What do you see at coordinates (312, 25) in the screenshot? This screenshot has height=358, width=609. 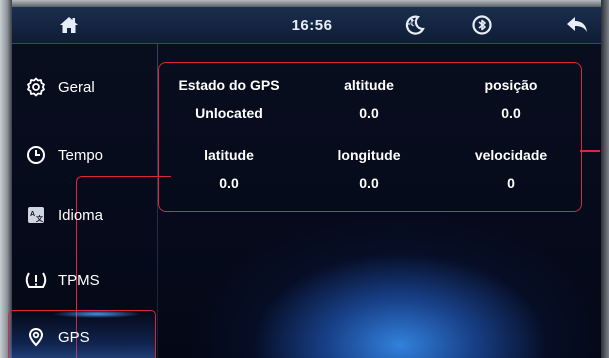 I see `clock: 16:56` at bounding box center [312, 25].